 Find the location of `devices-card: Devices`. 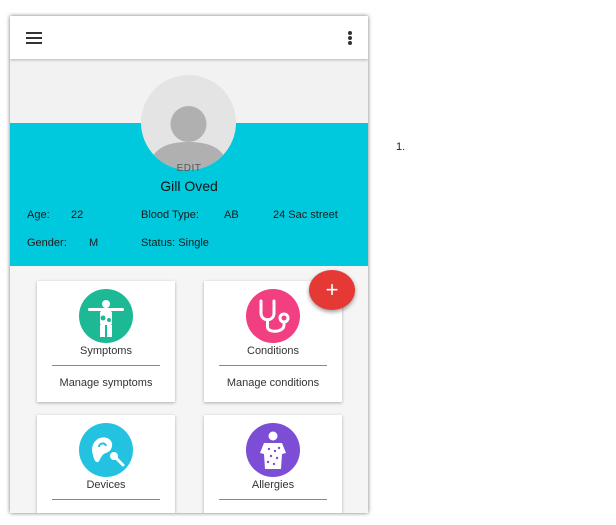

devices-card: Devices is located at coordinates (106, 464).